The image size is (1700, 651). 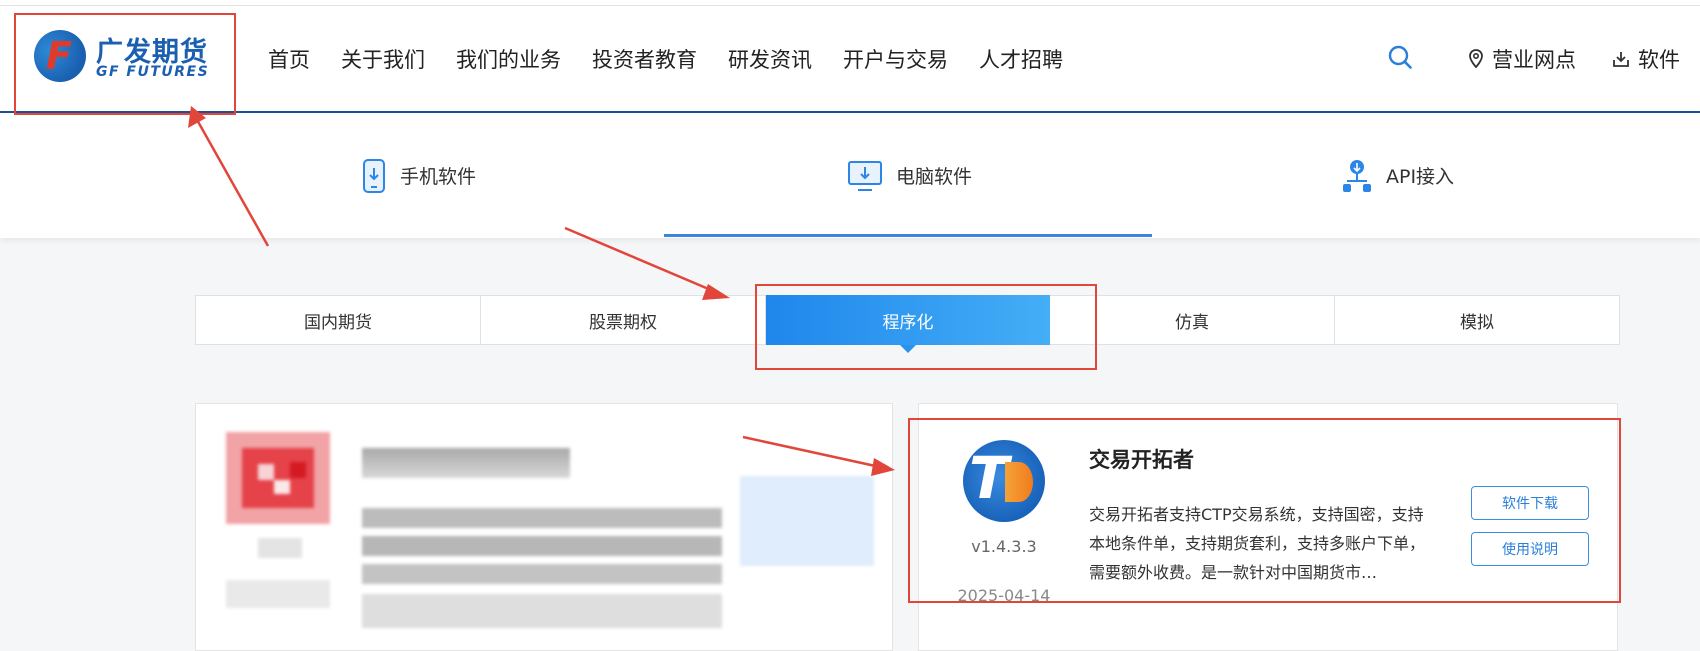 What do you see at coordinates (1400, 57) in the screenshot?
I see `search-icon` at bounding box center [1400, 57].